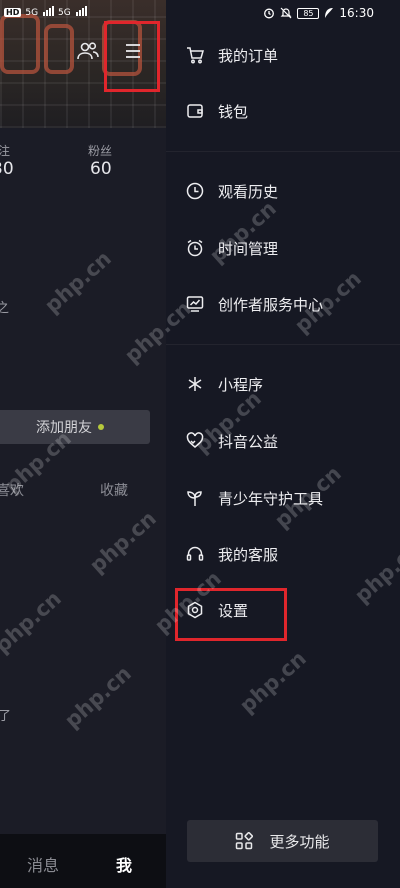 The height and width of the screenshot is (888, 400). I want to click on signal-5g-1: 5G, so click(32, 12).